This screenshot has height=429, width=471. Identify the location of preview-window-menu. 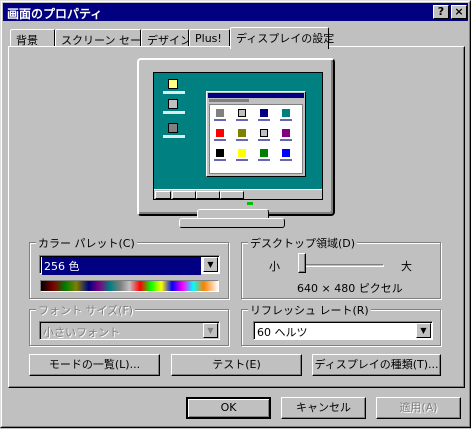
(229, 100).